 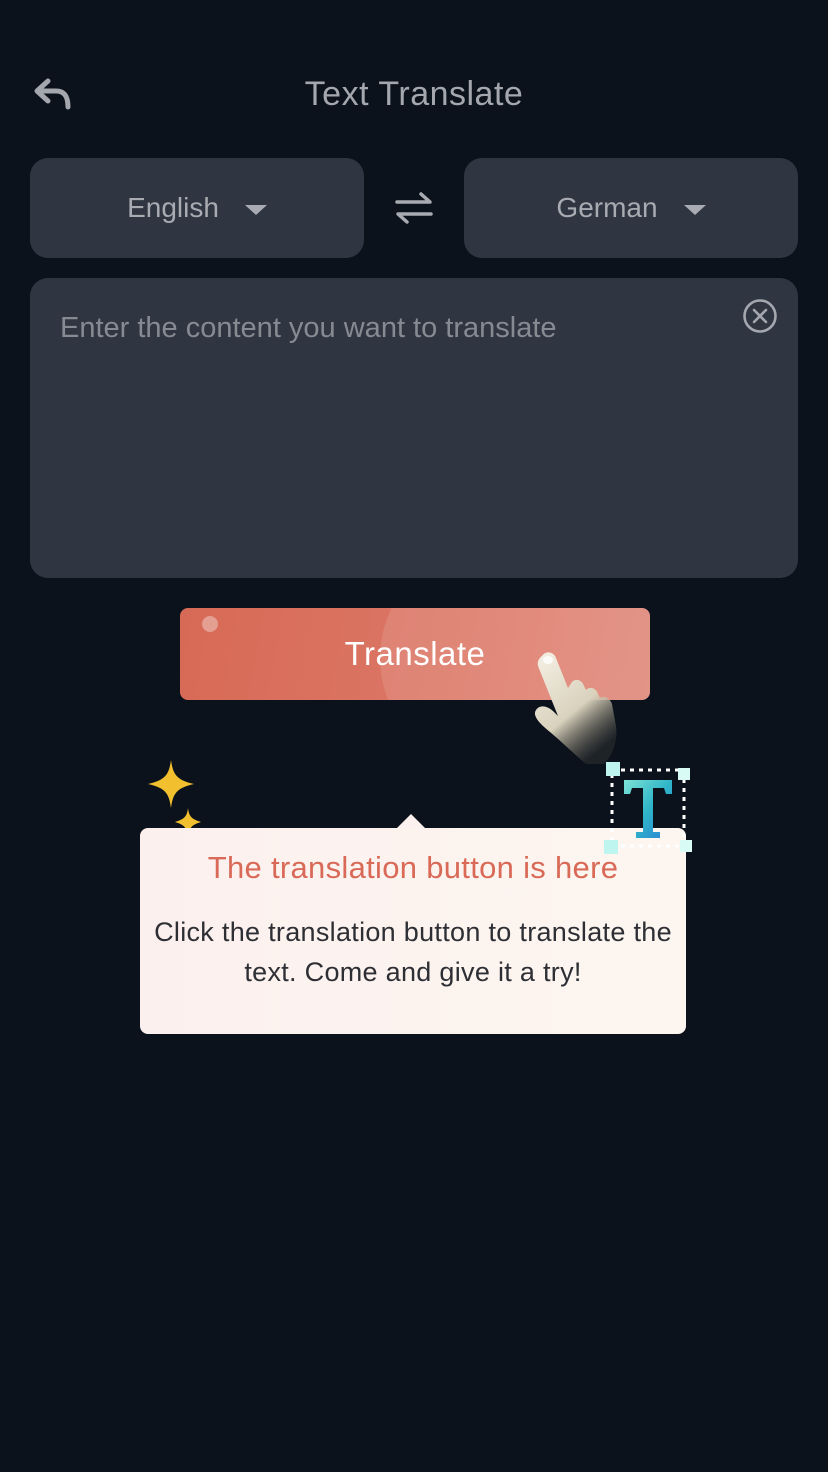 I want to click on page-title: Text Translate, so click(x=414, y=94).